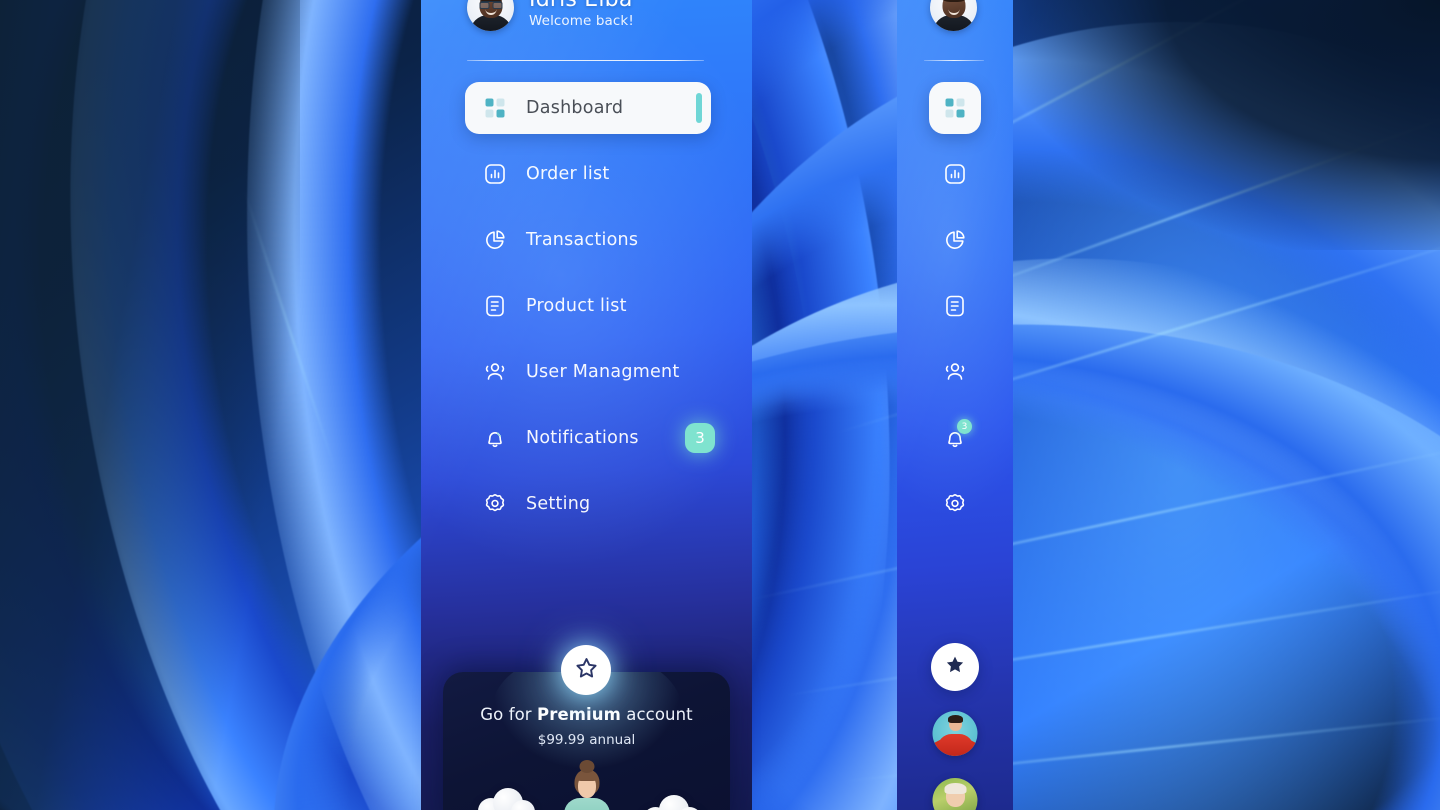 The width and height of the screenshot is (1440, 810). What do you see at coordinates (1225, 125) in the screenshot?
I see `wallpaper-dark-corner` at bounding box center [1225, 125].